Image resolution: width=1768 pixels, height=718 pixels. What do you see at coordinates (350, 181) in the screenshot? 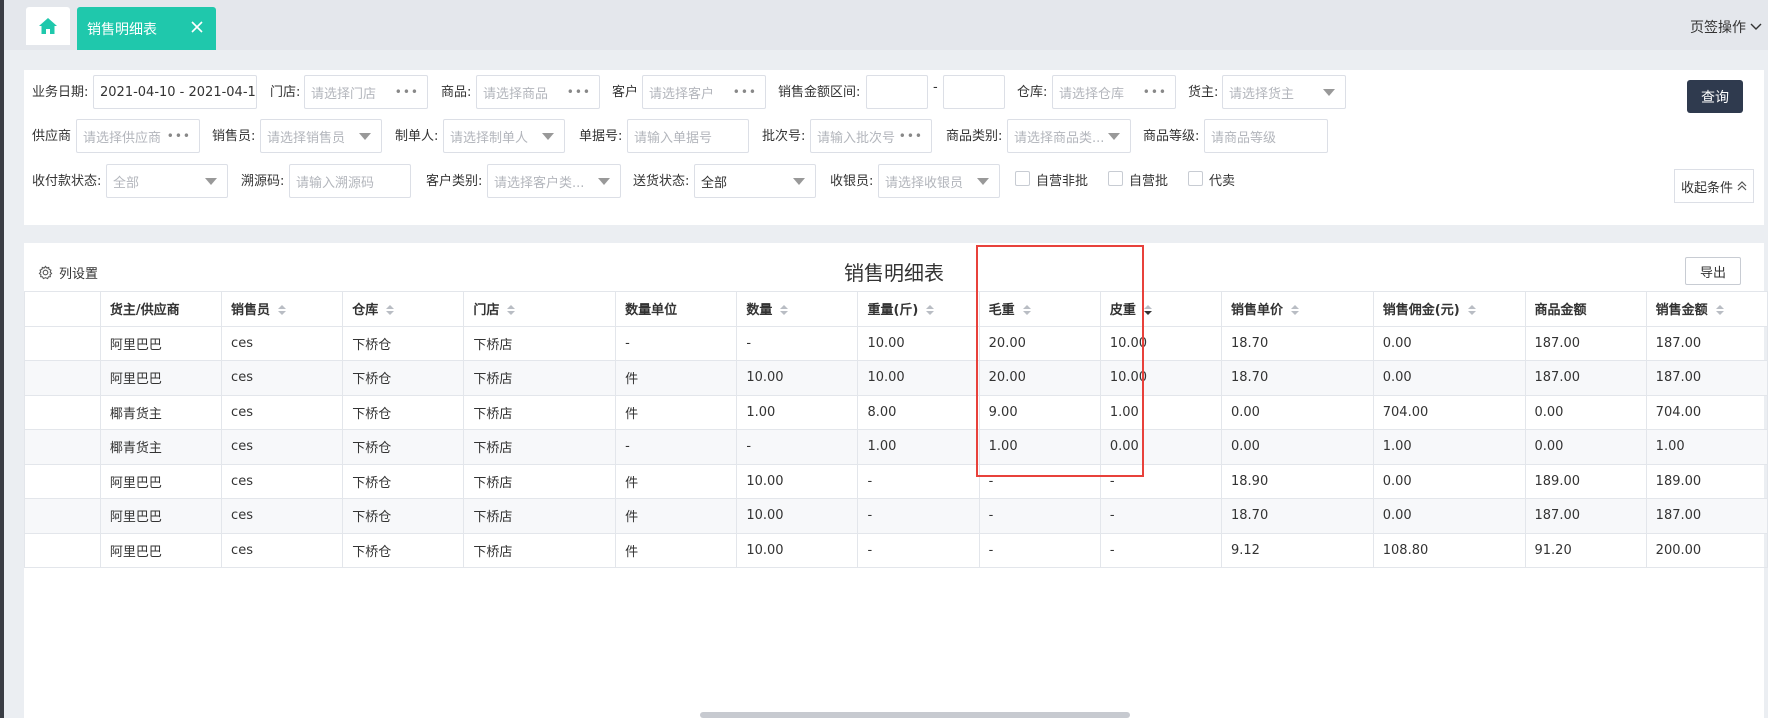
I see `trace-code-input: 请输入溯源码` at bounding box center [350, 181].